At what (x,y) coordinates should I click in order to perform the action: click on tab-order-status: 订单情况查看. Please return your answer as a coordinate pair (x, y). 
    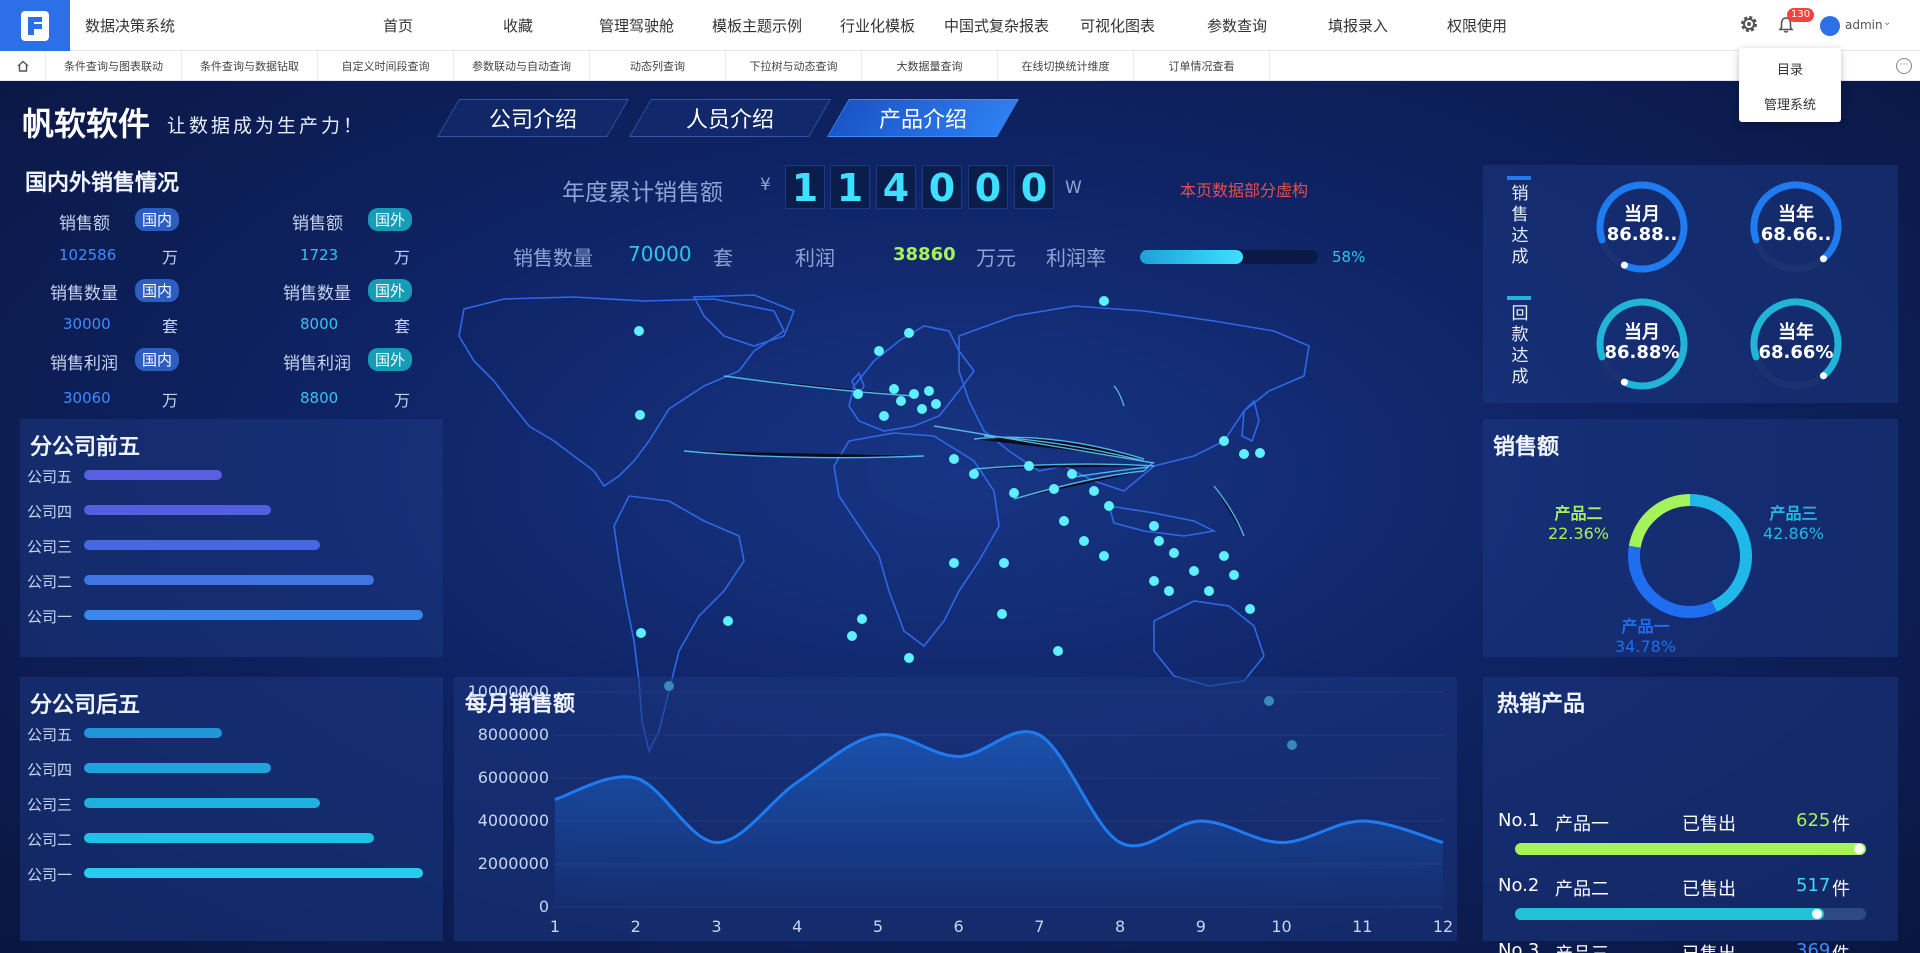
    Looking at the image, I should click on (1202, 66).